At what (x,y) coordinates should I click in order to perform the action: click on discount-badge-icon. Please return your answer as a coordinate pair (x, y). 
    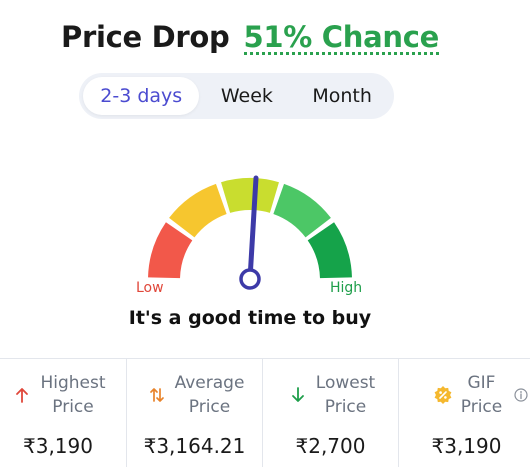
    Looking at the image, I should click on (443, 395).